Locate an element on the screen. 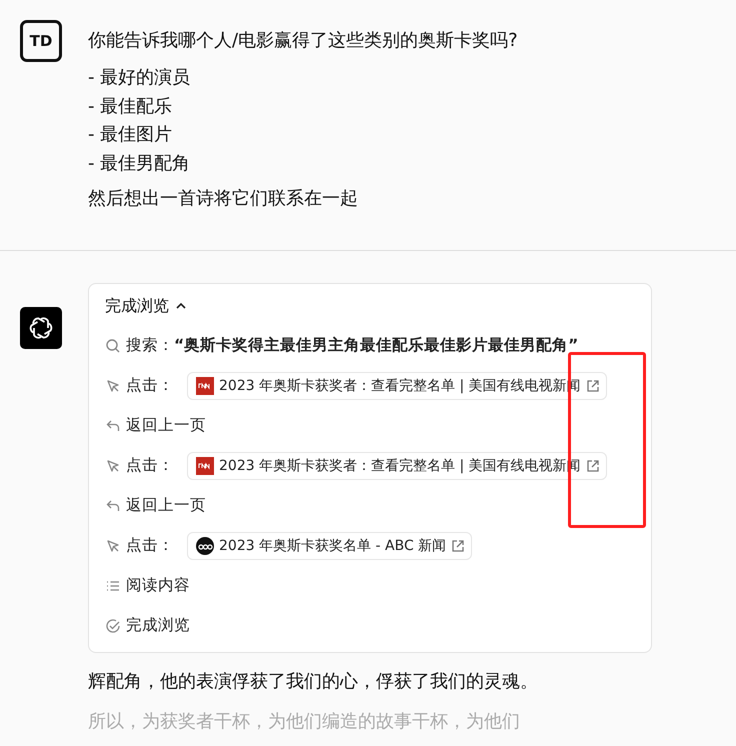 This screenshot has width=736, height=746. answer-text: 所以，为获奖者干杯，为他们编造的故事干杯，为他们 is located at coordinates (304, 722).